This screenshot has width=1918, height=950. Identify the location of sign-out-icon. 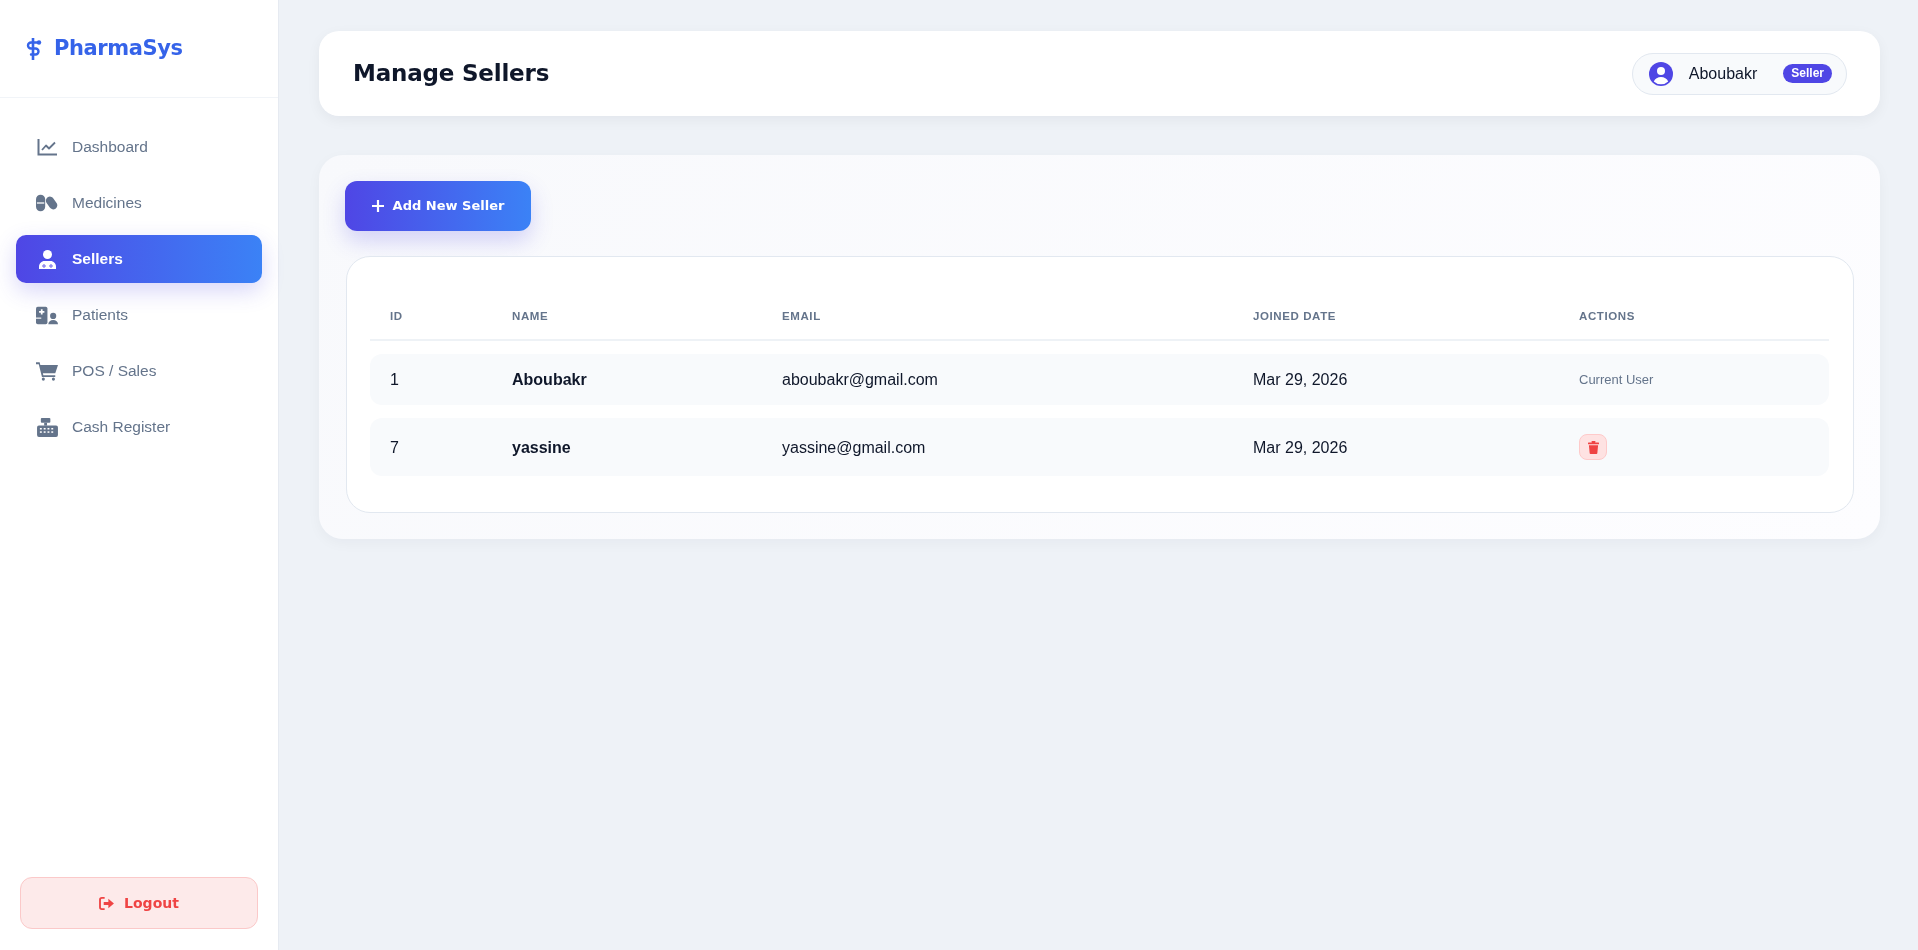
(107, 903).